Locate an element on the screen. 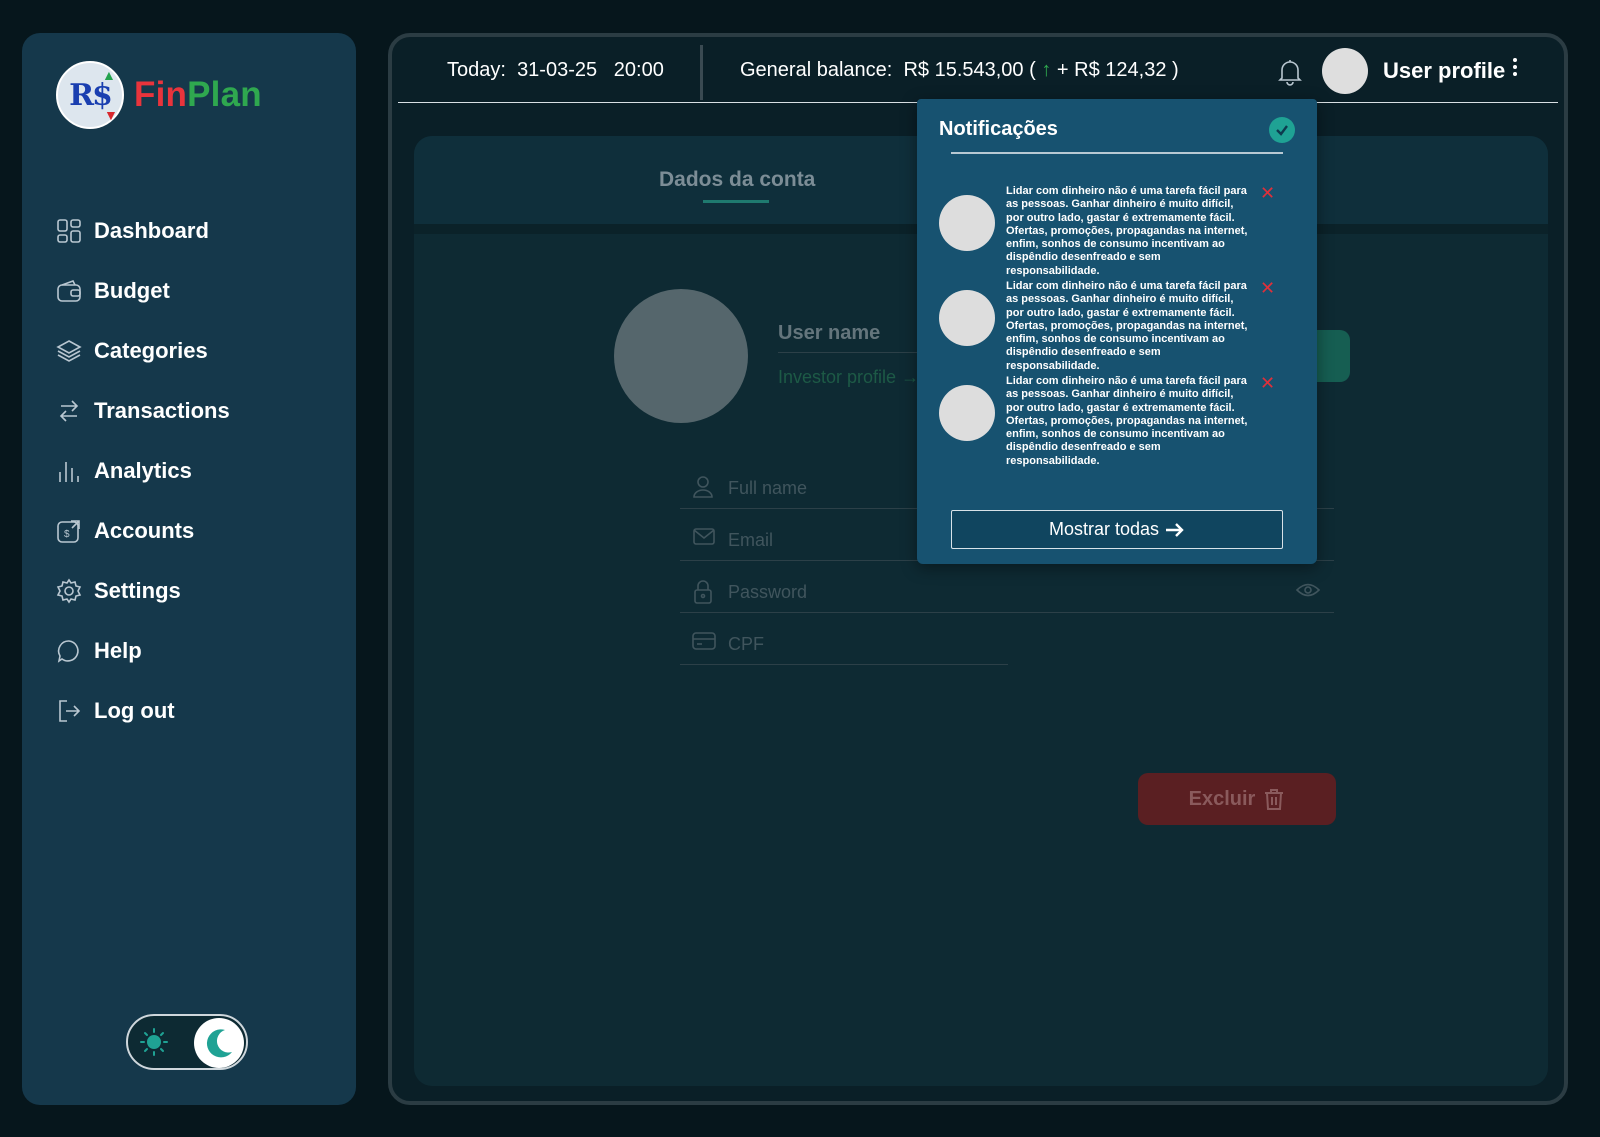 Image resolution: width=1600 pixels, height=1137 pixels. full-name-placeholder: Full name is located at coordinates (768, 488).